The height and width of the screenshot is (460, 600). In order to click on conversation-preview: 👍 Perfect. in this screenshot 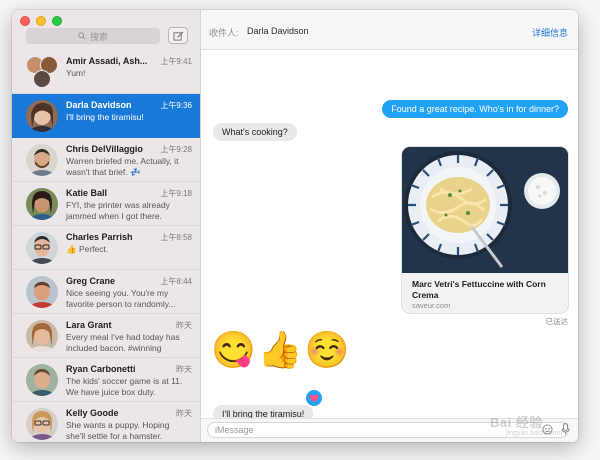, I will do `click(87, 249)`.